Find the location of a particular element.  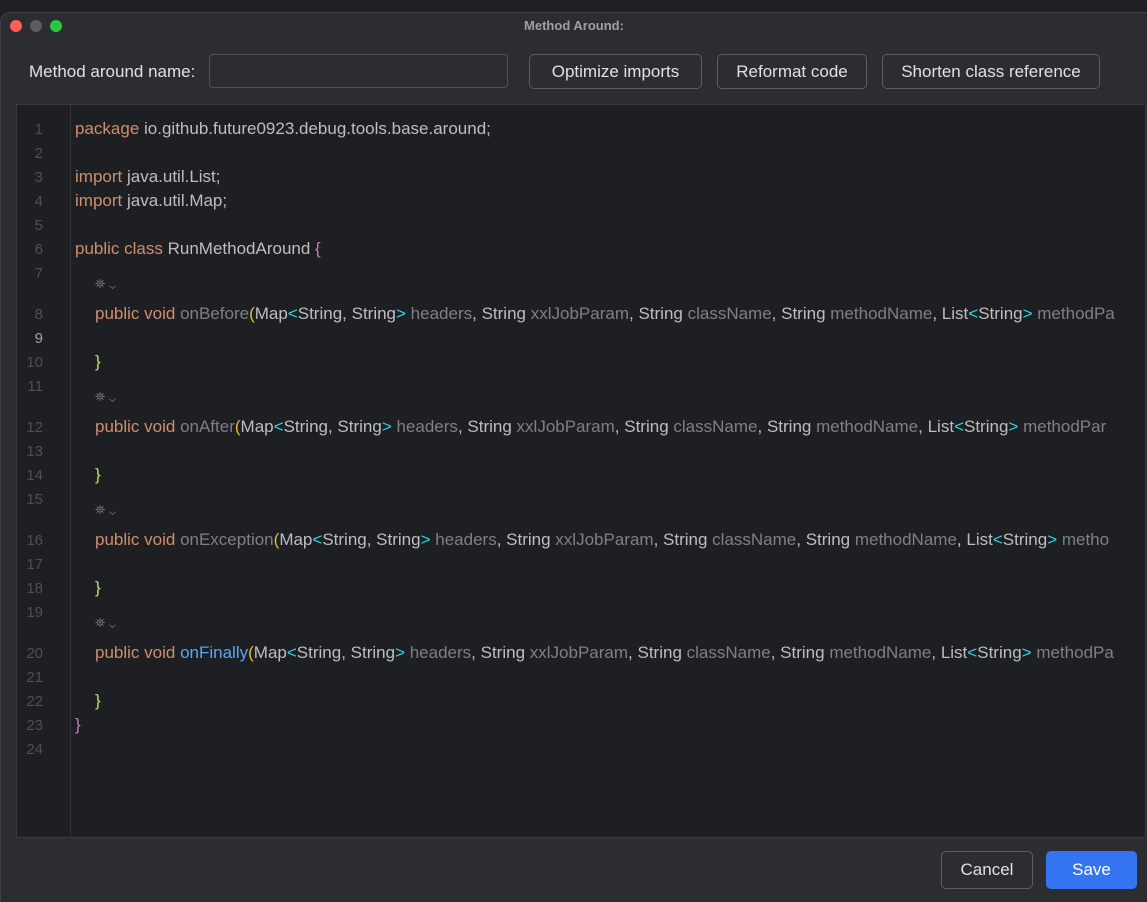

reformat-code-button: Reformat code is located at coordinates (792, 71).